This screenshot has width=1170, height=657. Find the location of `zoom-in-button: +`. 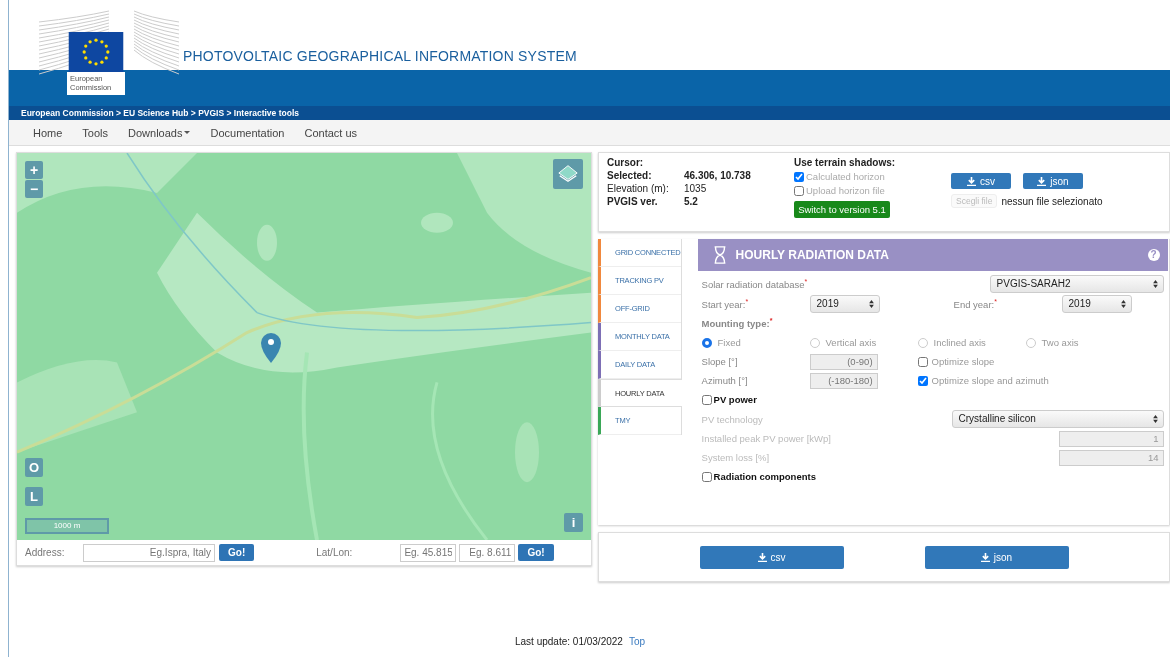

zoom-in-button: + is located at coordinates (34, 170).